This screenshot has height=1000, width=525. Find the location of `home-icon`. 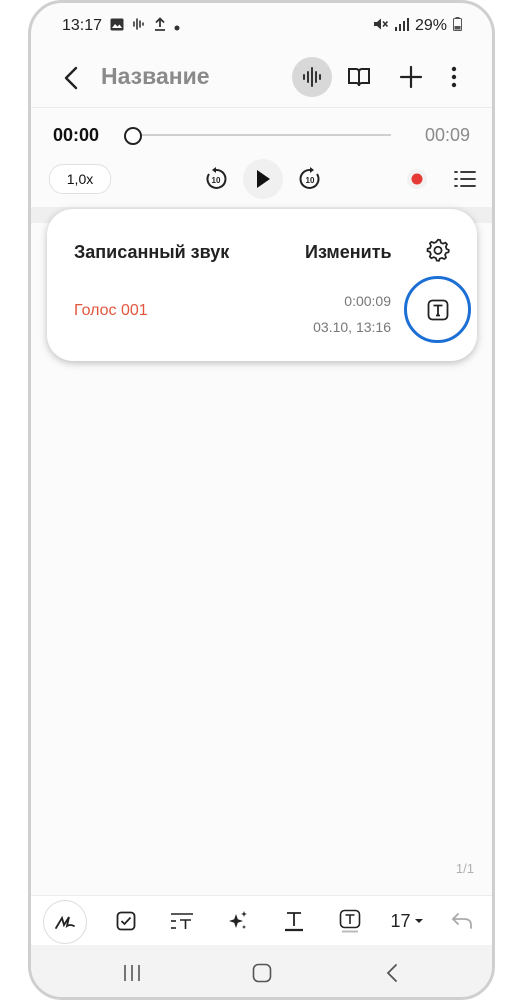

home-icon is located at coordinates (262, 973).